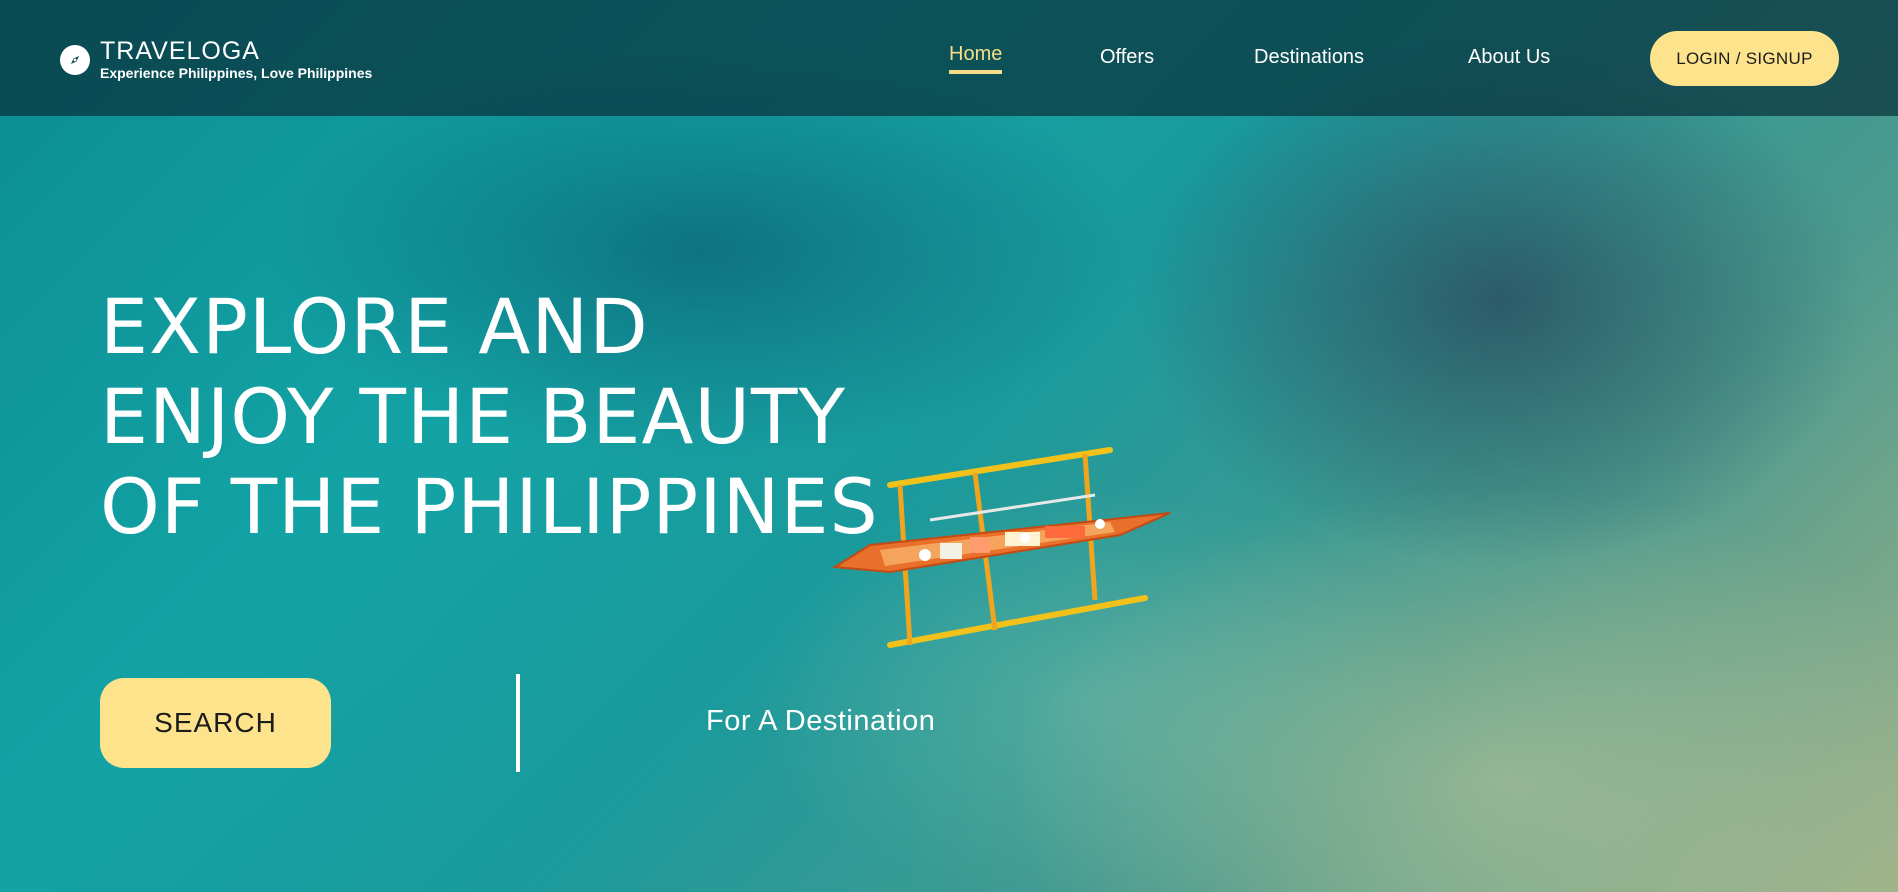 This screenshot has width=1898, height=892. What do you see at coordinates (215, 723) in the screenshot?
I see `search-button: SEARCH` at bounding box center [215, 723].